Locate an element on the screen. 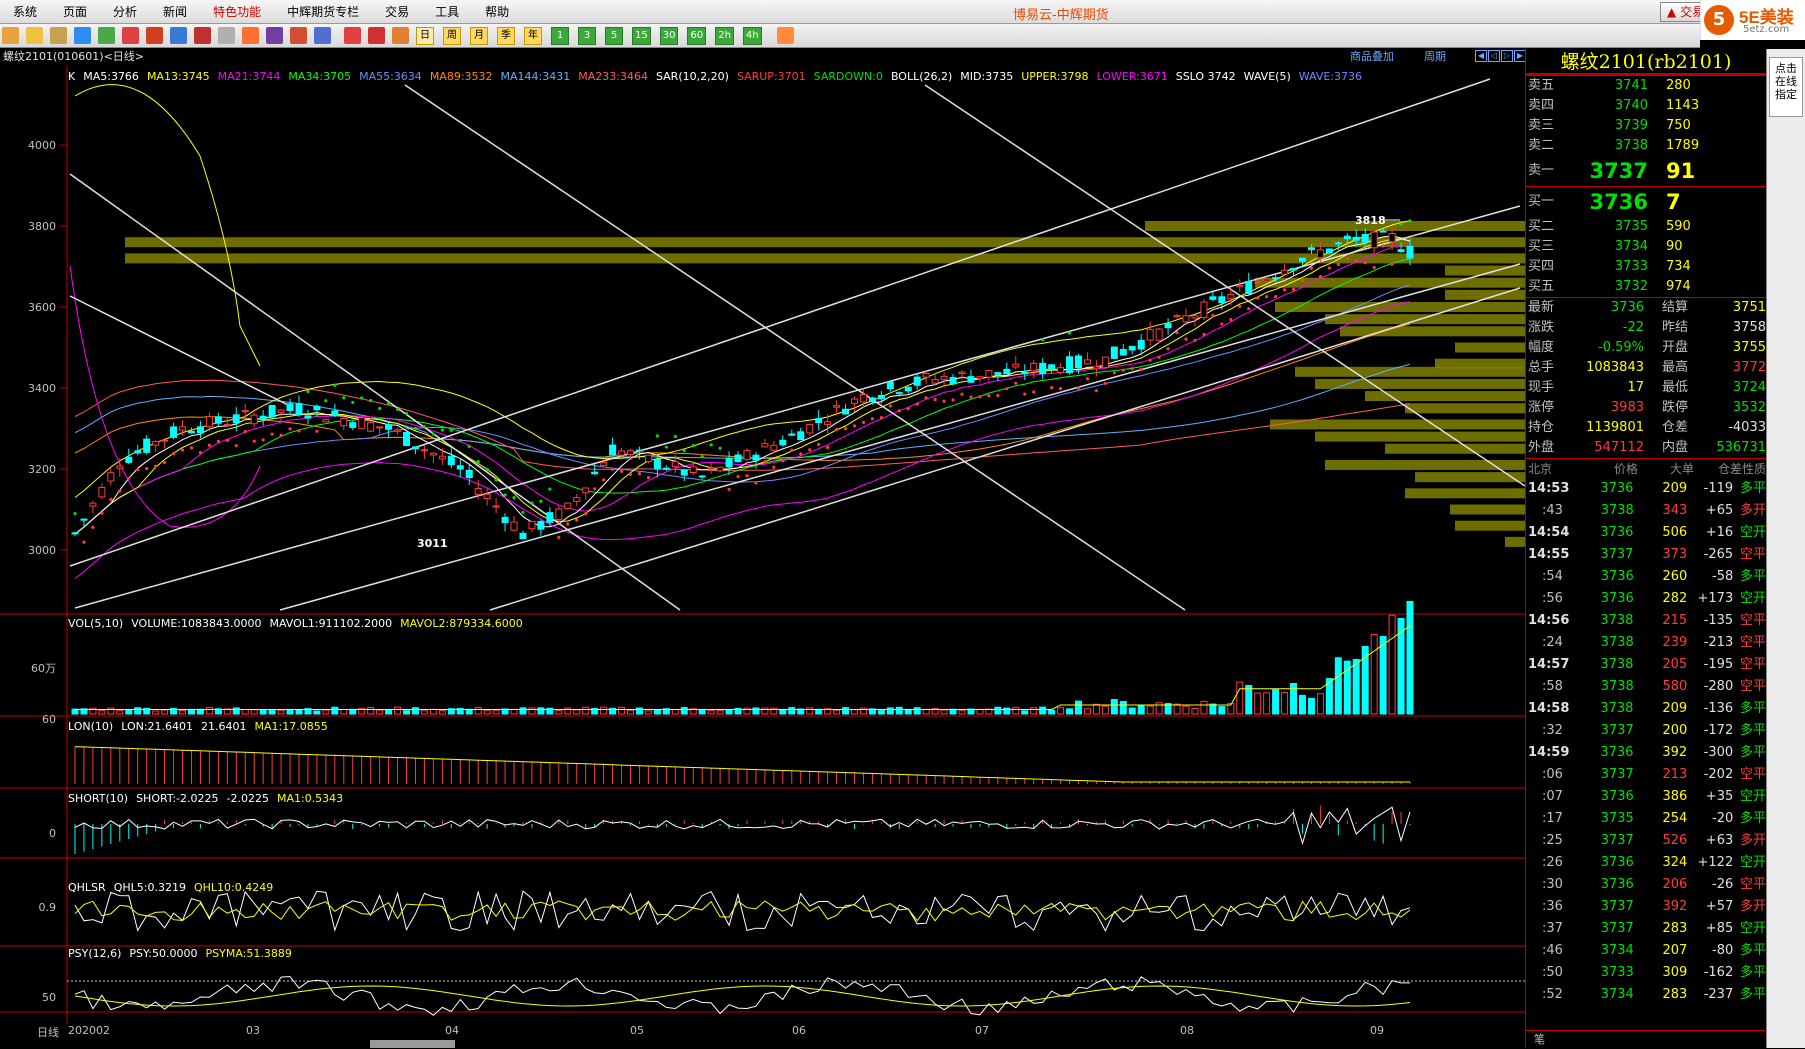  tick-row: :56 3736 282 +173 空开 is located at coordinates (1646, 599).